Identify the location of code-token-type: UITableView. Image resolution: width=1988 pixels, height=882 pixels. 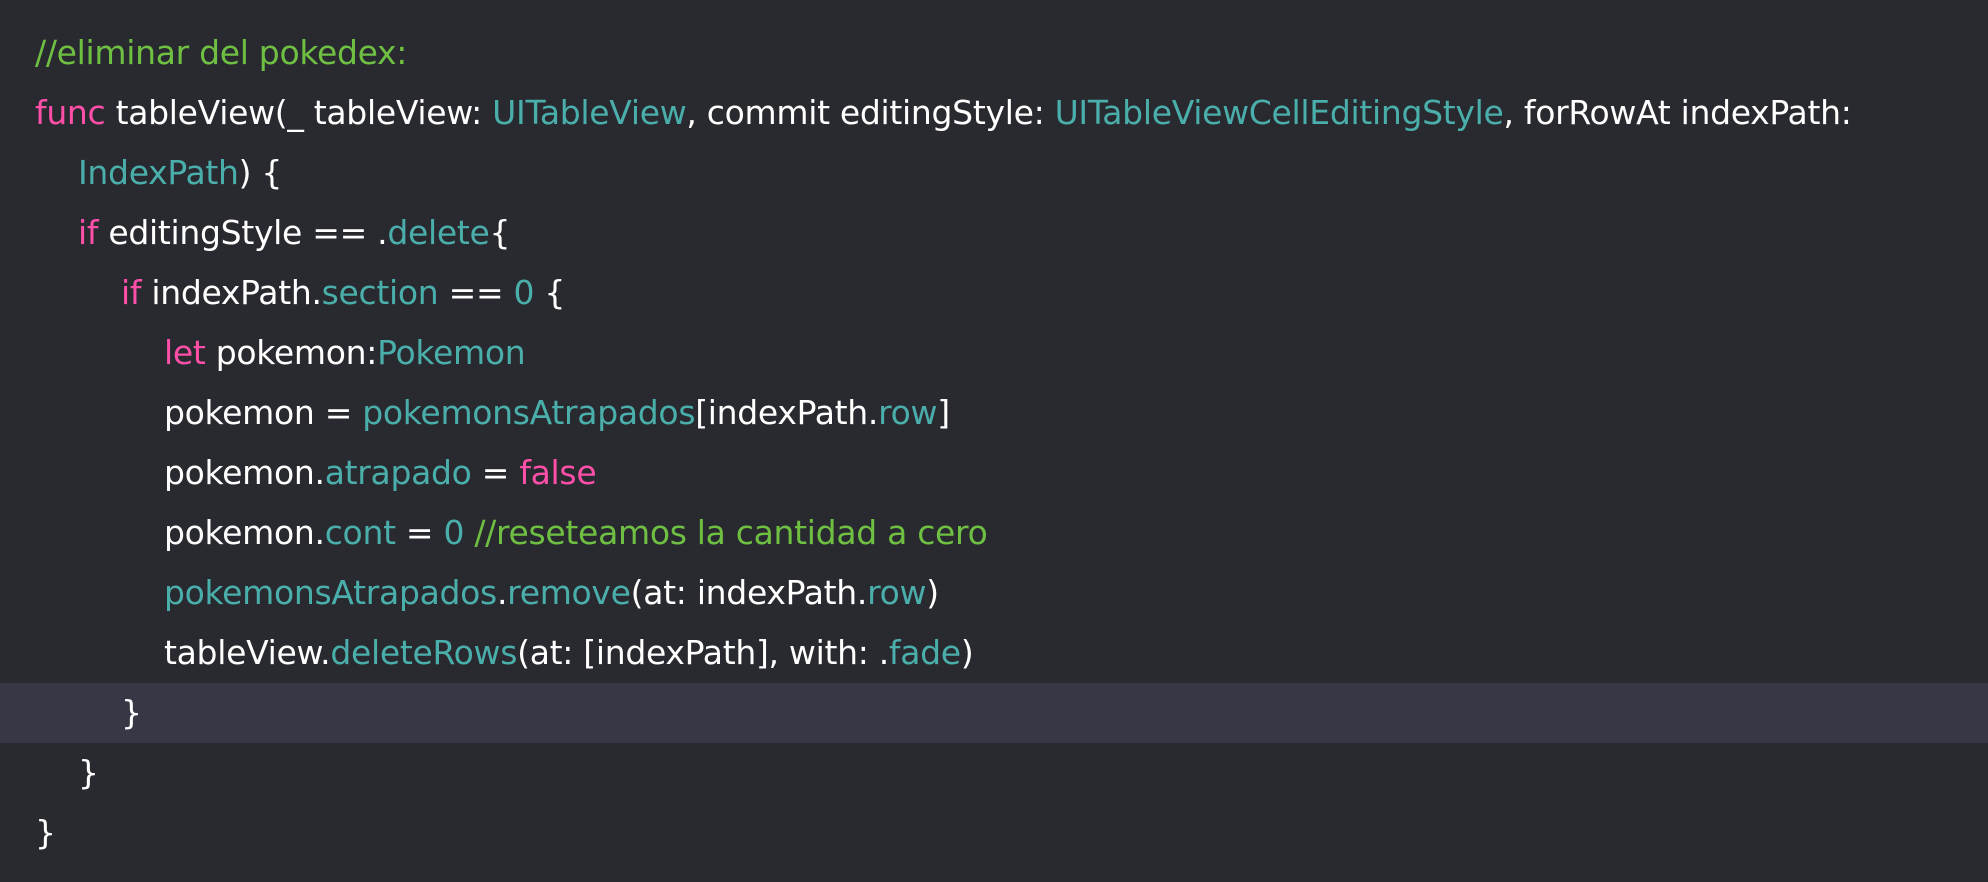
(589, 112).